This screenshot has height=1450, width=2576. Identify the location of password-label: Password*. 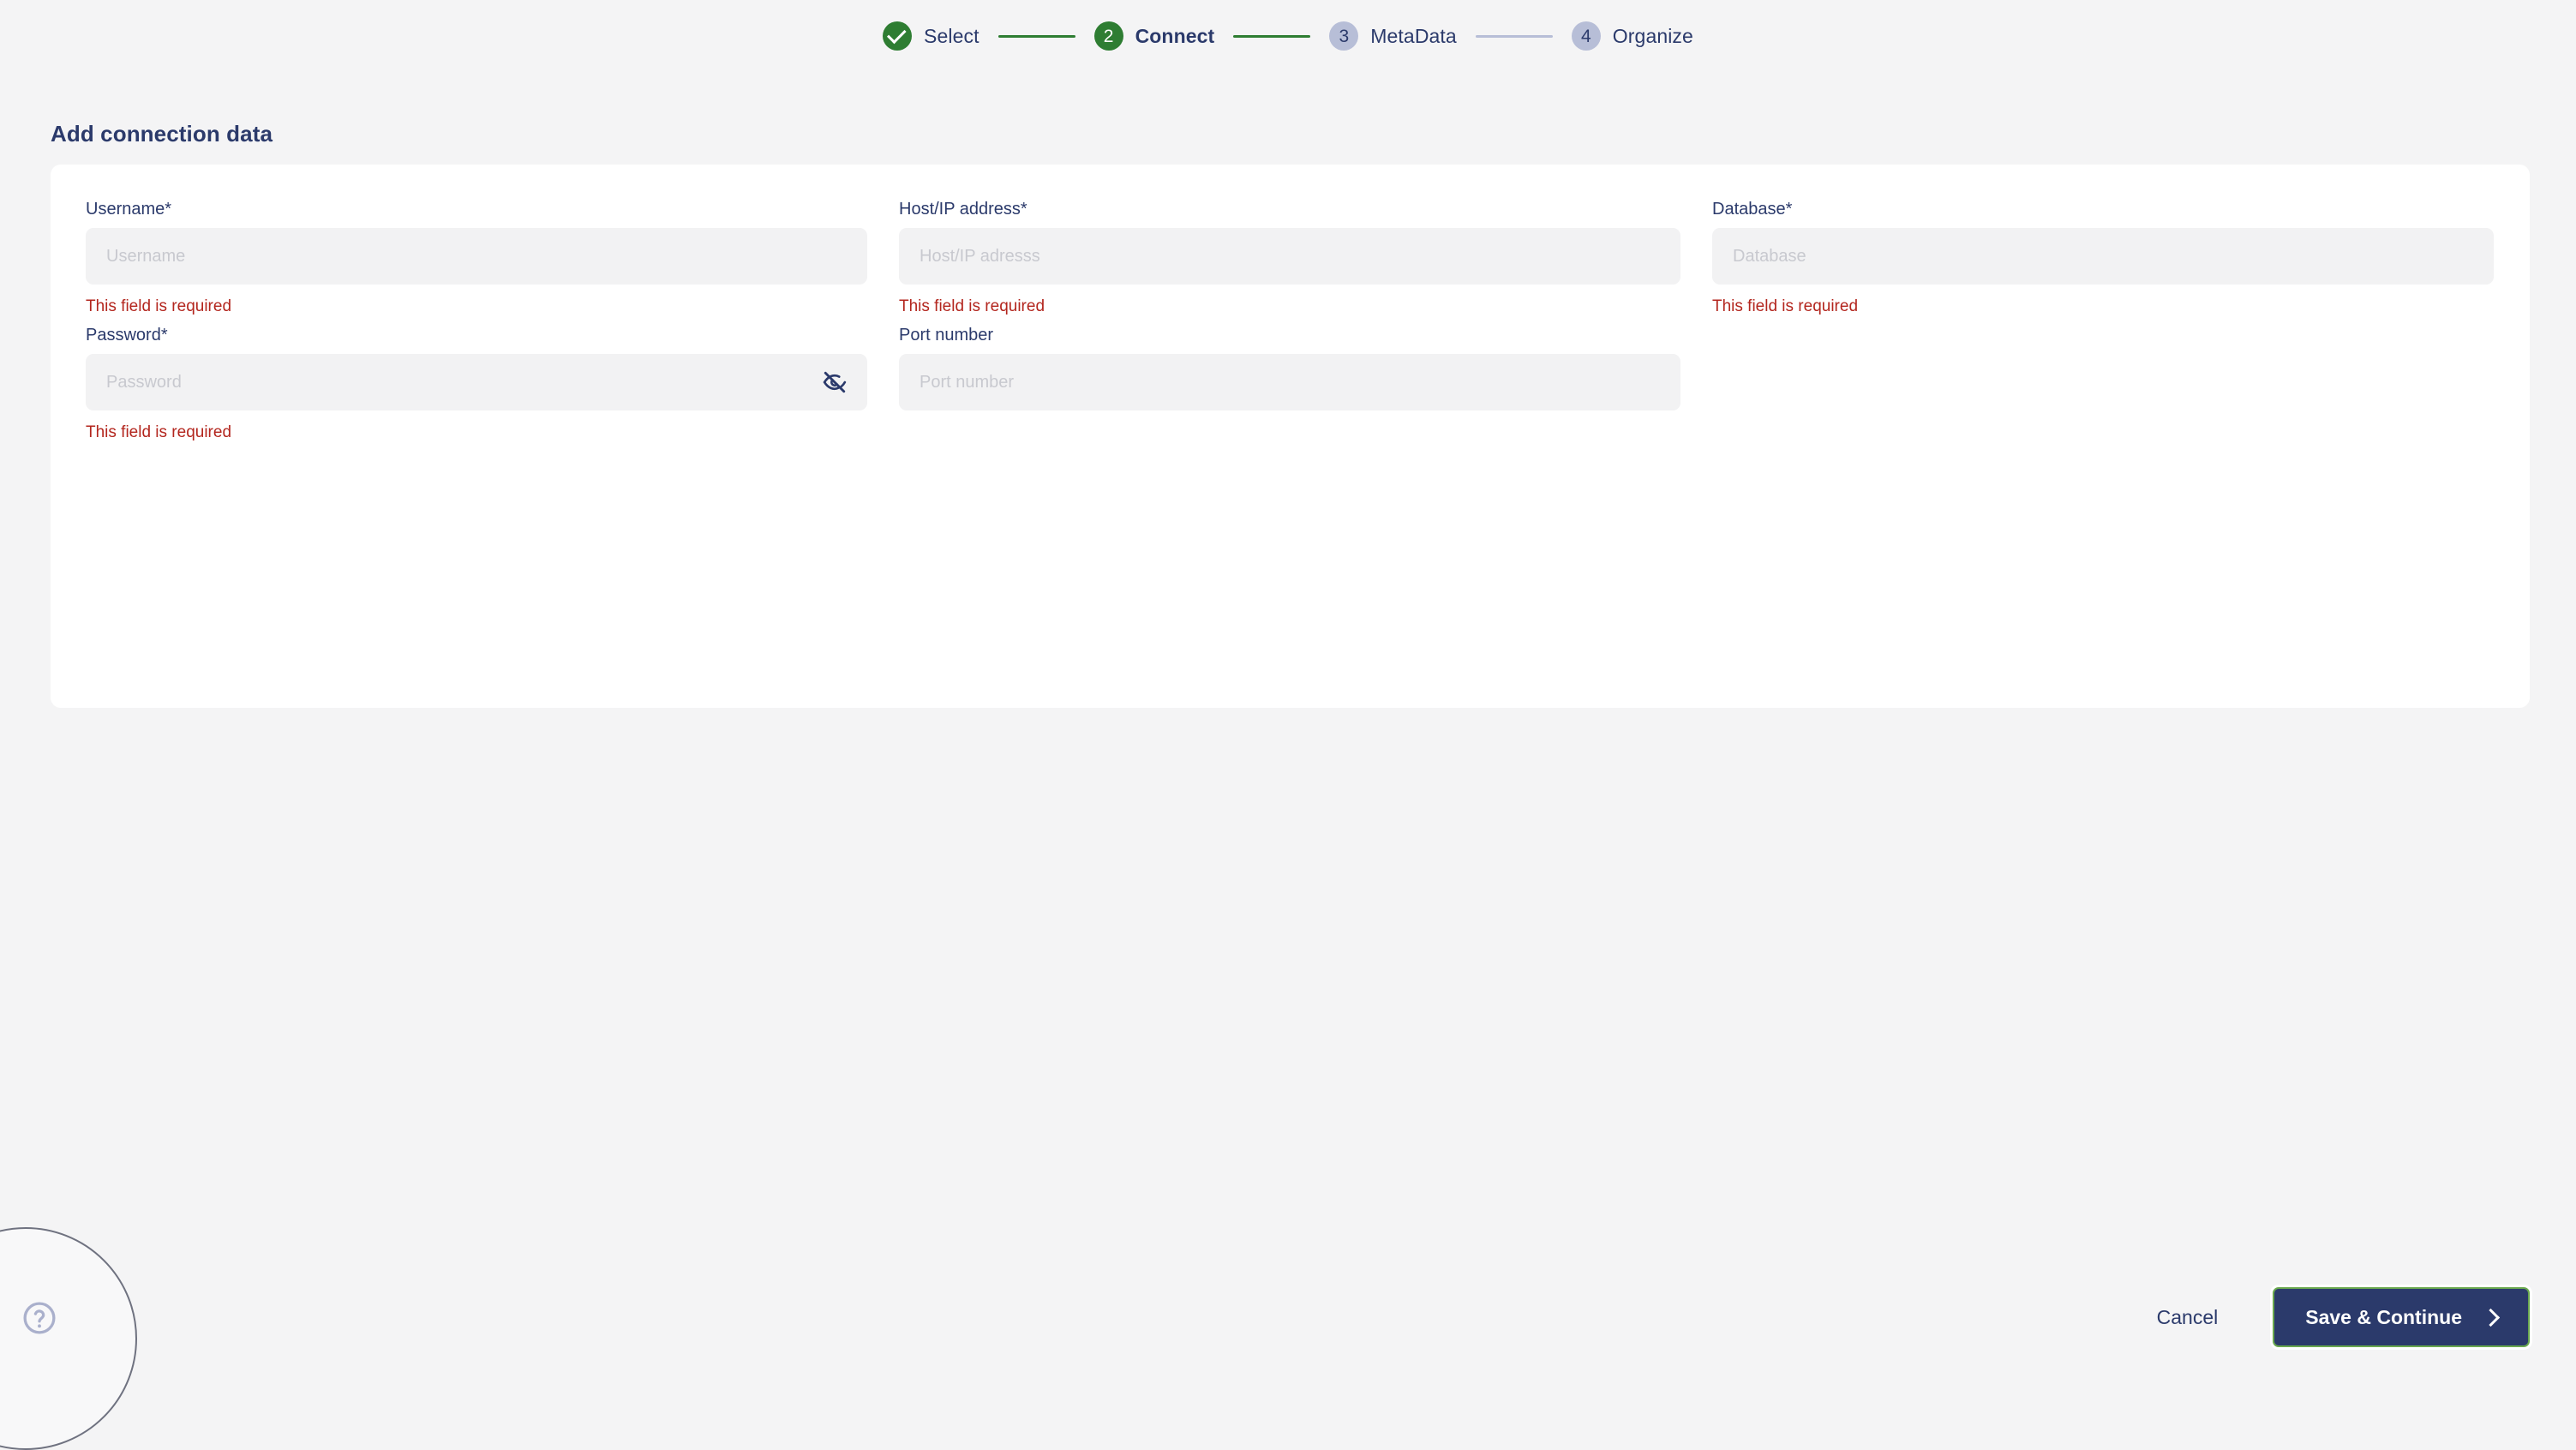
(127, 335).